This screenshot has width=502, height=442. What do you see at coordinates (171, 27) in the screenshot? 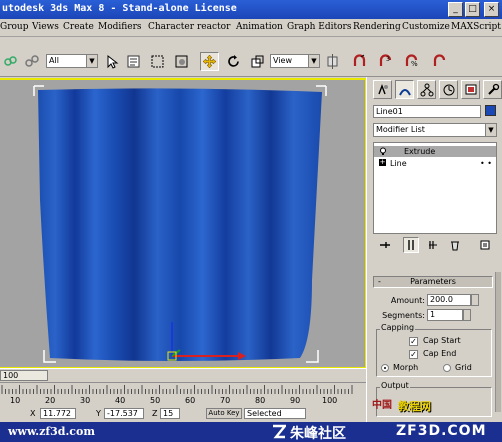
I see `menu-character: Character` at bounding box center [171, 27].